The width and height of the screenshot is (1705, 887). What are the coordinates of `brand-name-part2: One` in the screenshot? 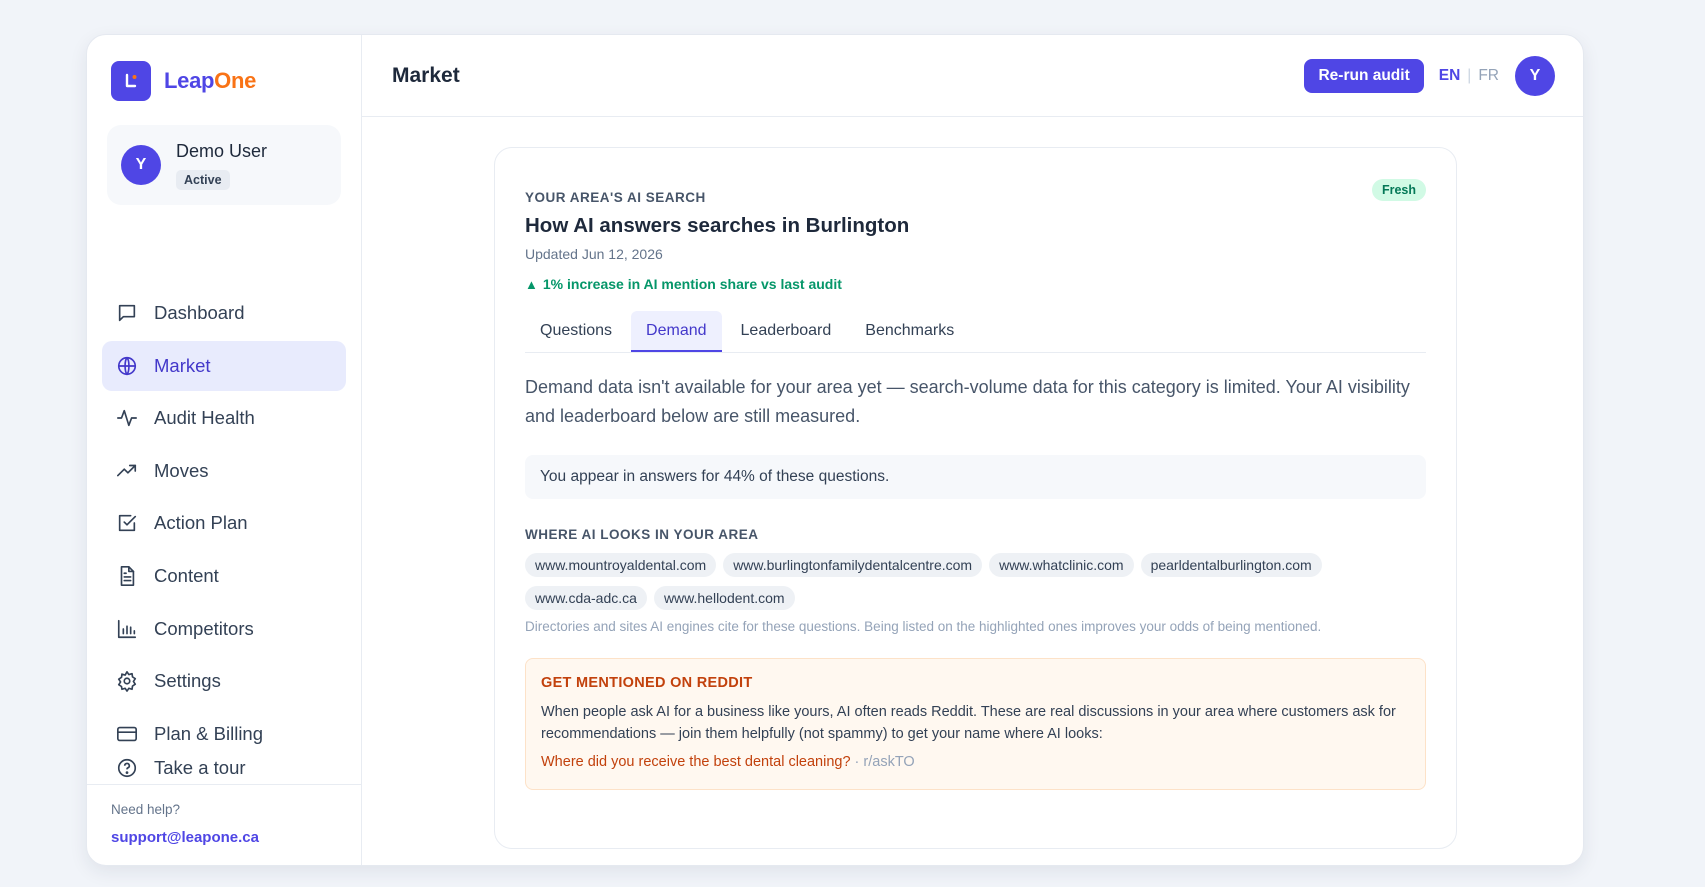 It's located at (235, 80).